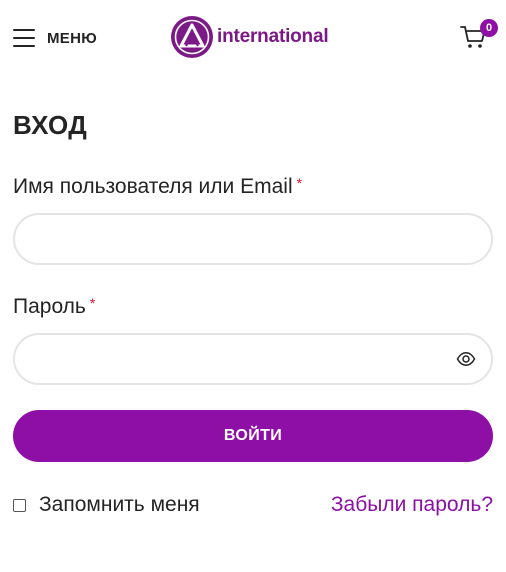 The width and height of the screenshot is (506, 572). What do you see at coordinates (24, 38) in the screenshot?
I see `hamburger-icon` at bounding box center [24, 38].